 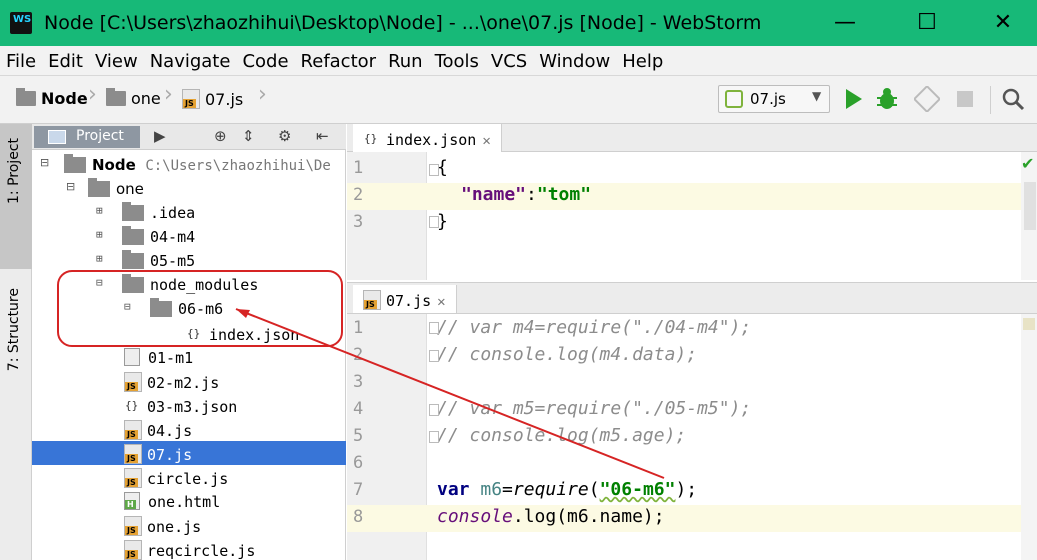 I want to click on nodejs-icon, so click(x=734, y=99).